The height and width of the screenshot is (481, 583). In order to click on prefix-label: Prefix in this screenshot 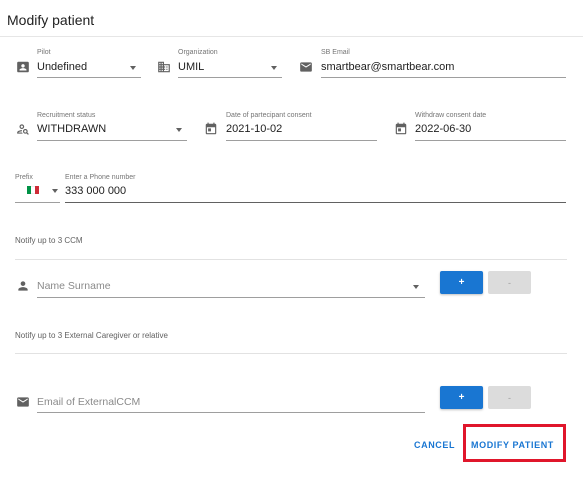, I will do `click(24, 177)`.